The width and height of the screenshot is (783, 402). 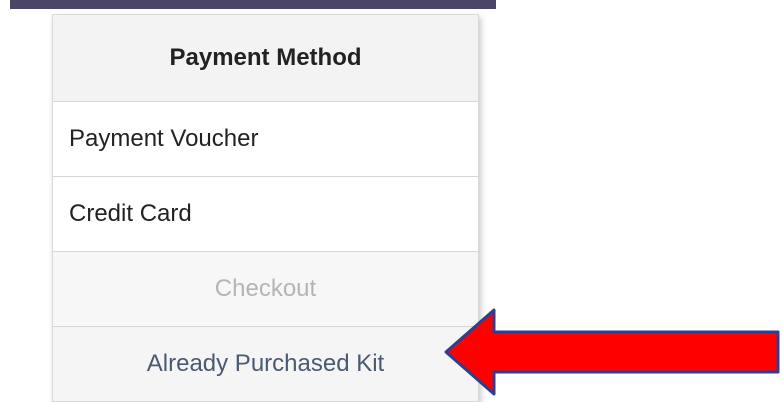 I want to click on menu-item-payment-voucher: Payment Voucher, so click(x=265, y=139).